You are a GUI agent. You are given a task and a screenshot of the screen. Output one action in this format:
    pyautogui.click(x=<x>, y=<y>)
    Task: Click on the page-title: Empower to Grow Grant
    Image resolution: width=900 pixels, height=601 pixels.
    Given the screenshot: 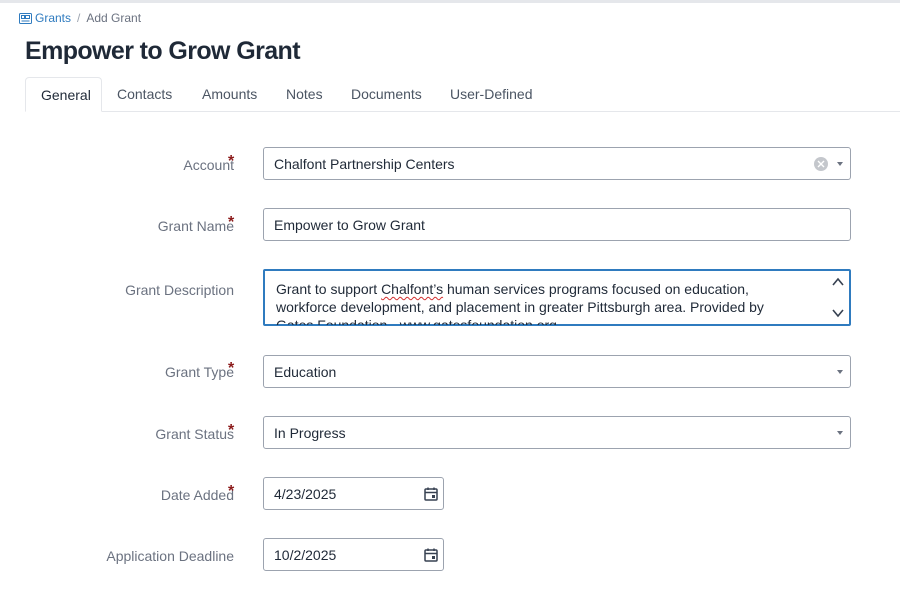 What is the action you would take?
    pyautogui.click(x=163, y=51)
    